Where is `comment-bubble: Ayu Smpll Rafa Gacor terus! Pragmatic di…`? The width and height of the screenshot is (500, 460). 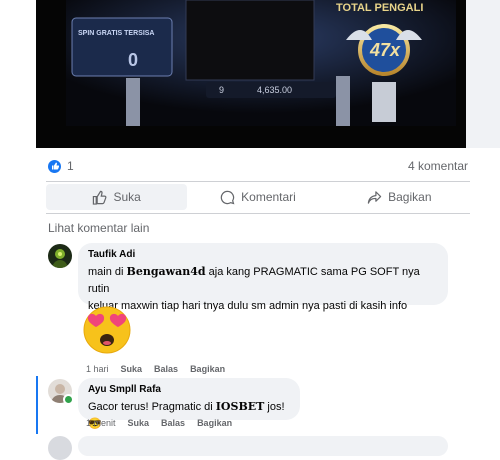
comment-bubble: Ayu Smpll Rafa Gacor terus! Pragmatic di… is located at coordinates (189, 404).